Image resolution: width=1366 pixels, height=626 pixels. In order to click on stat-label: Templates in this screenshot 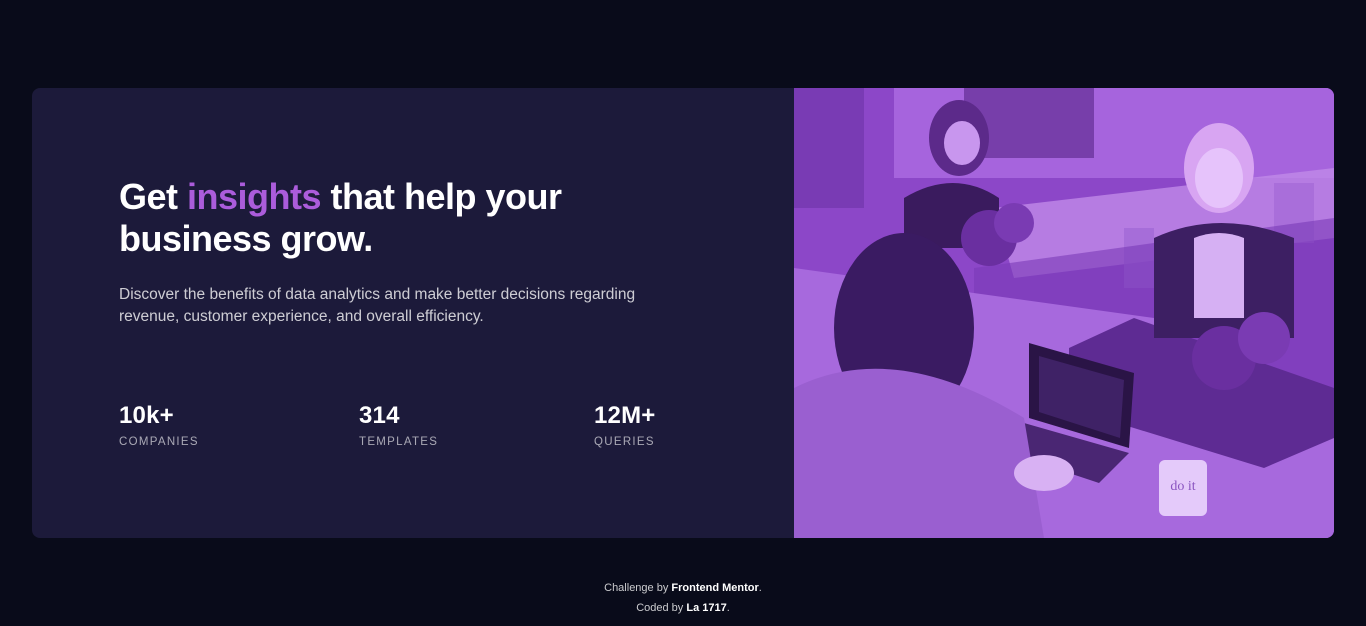, I will do `click(399, 442)`.